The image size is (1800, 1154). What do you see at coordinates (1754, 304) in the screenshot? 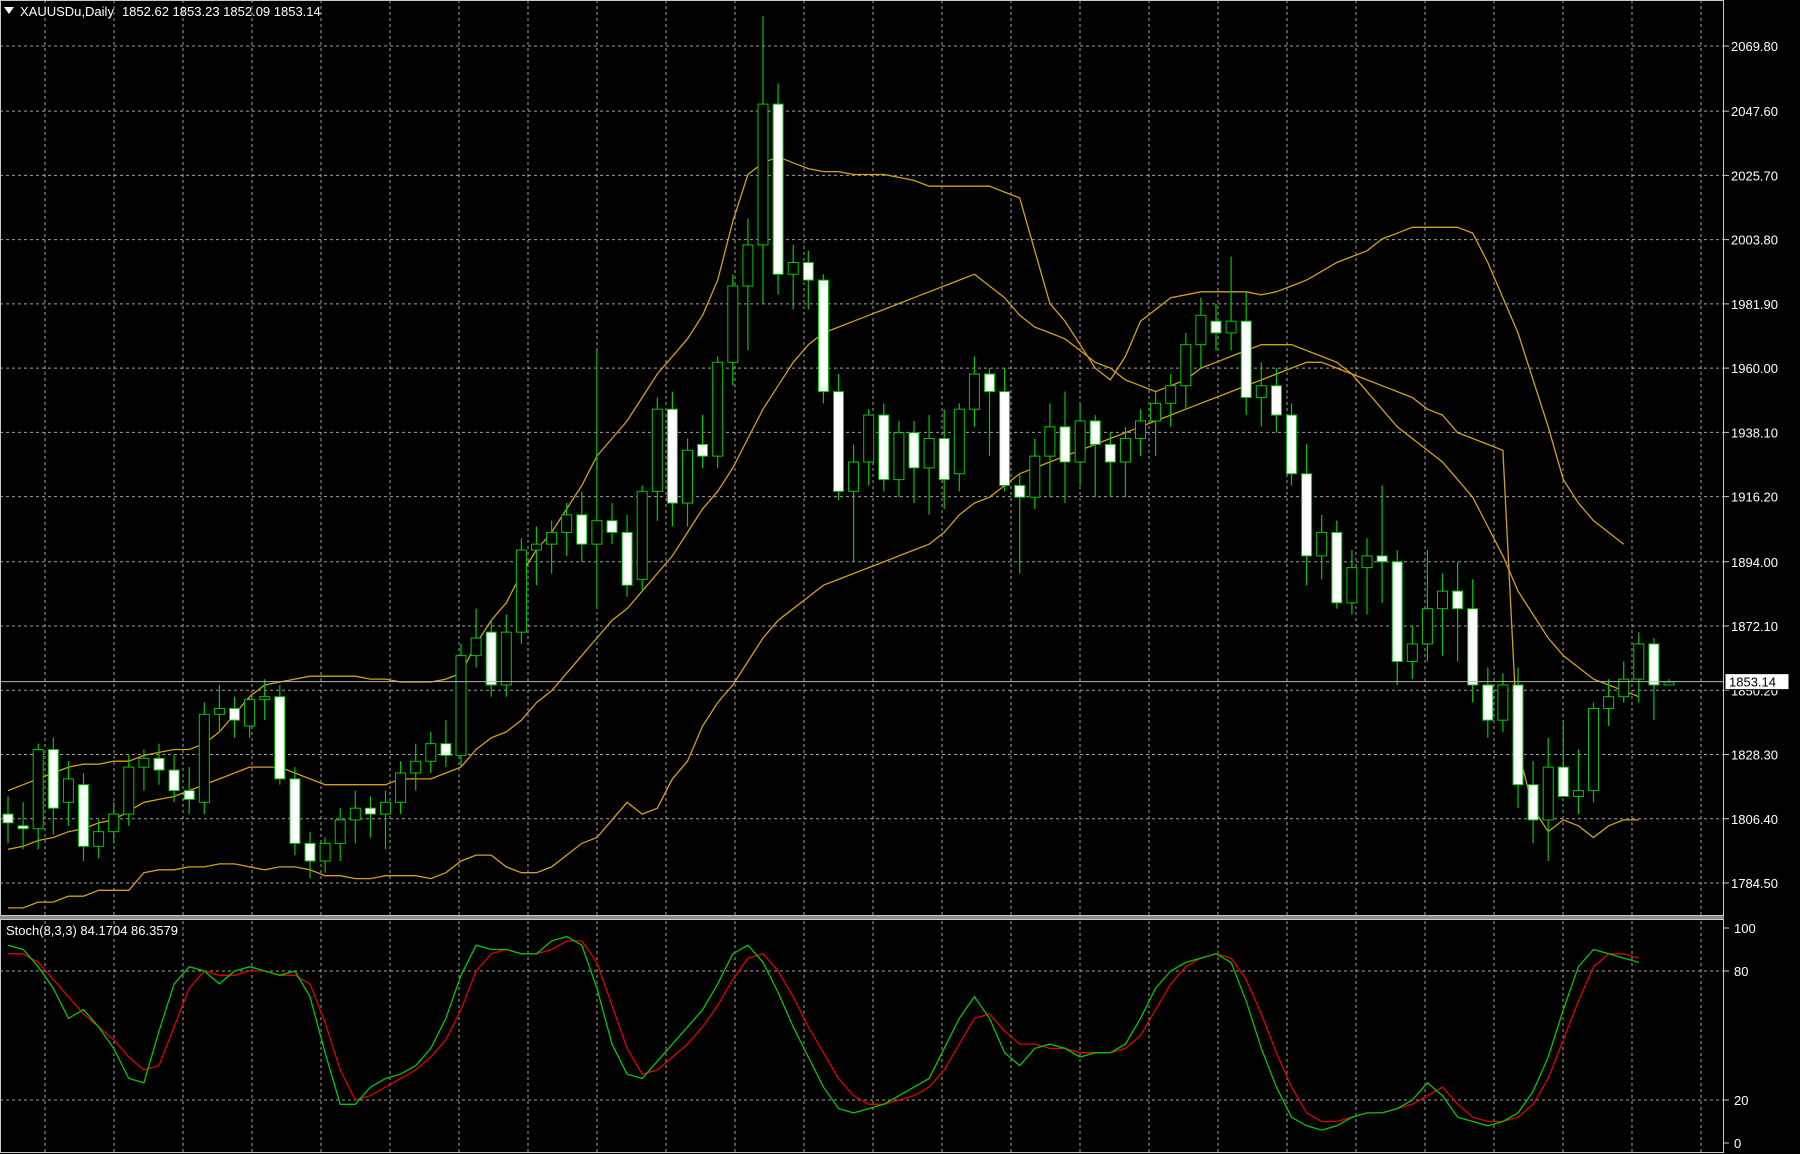
I see `price-tick-label: 1981.90` at bounding box center [1754, 304].